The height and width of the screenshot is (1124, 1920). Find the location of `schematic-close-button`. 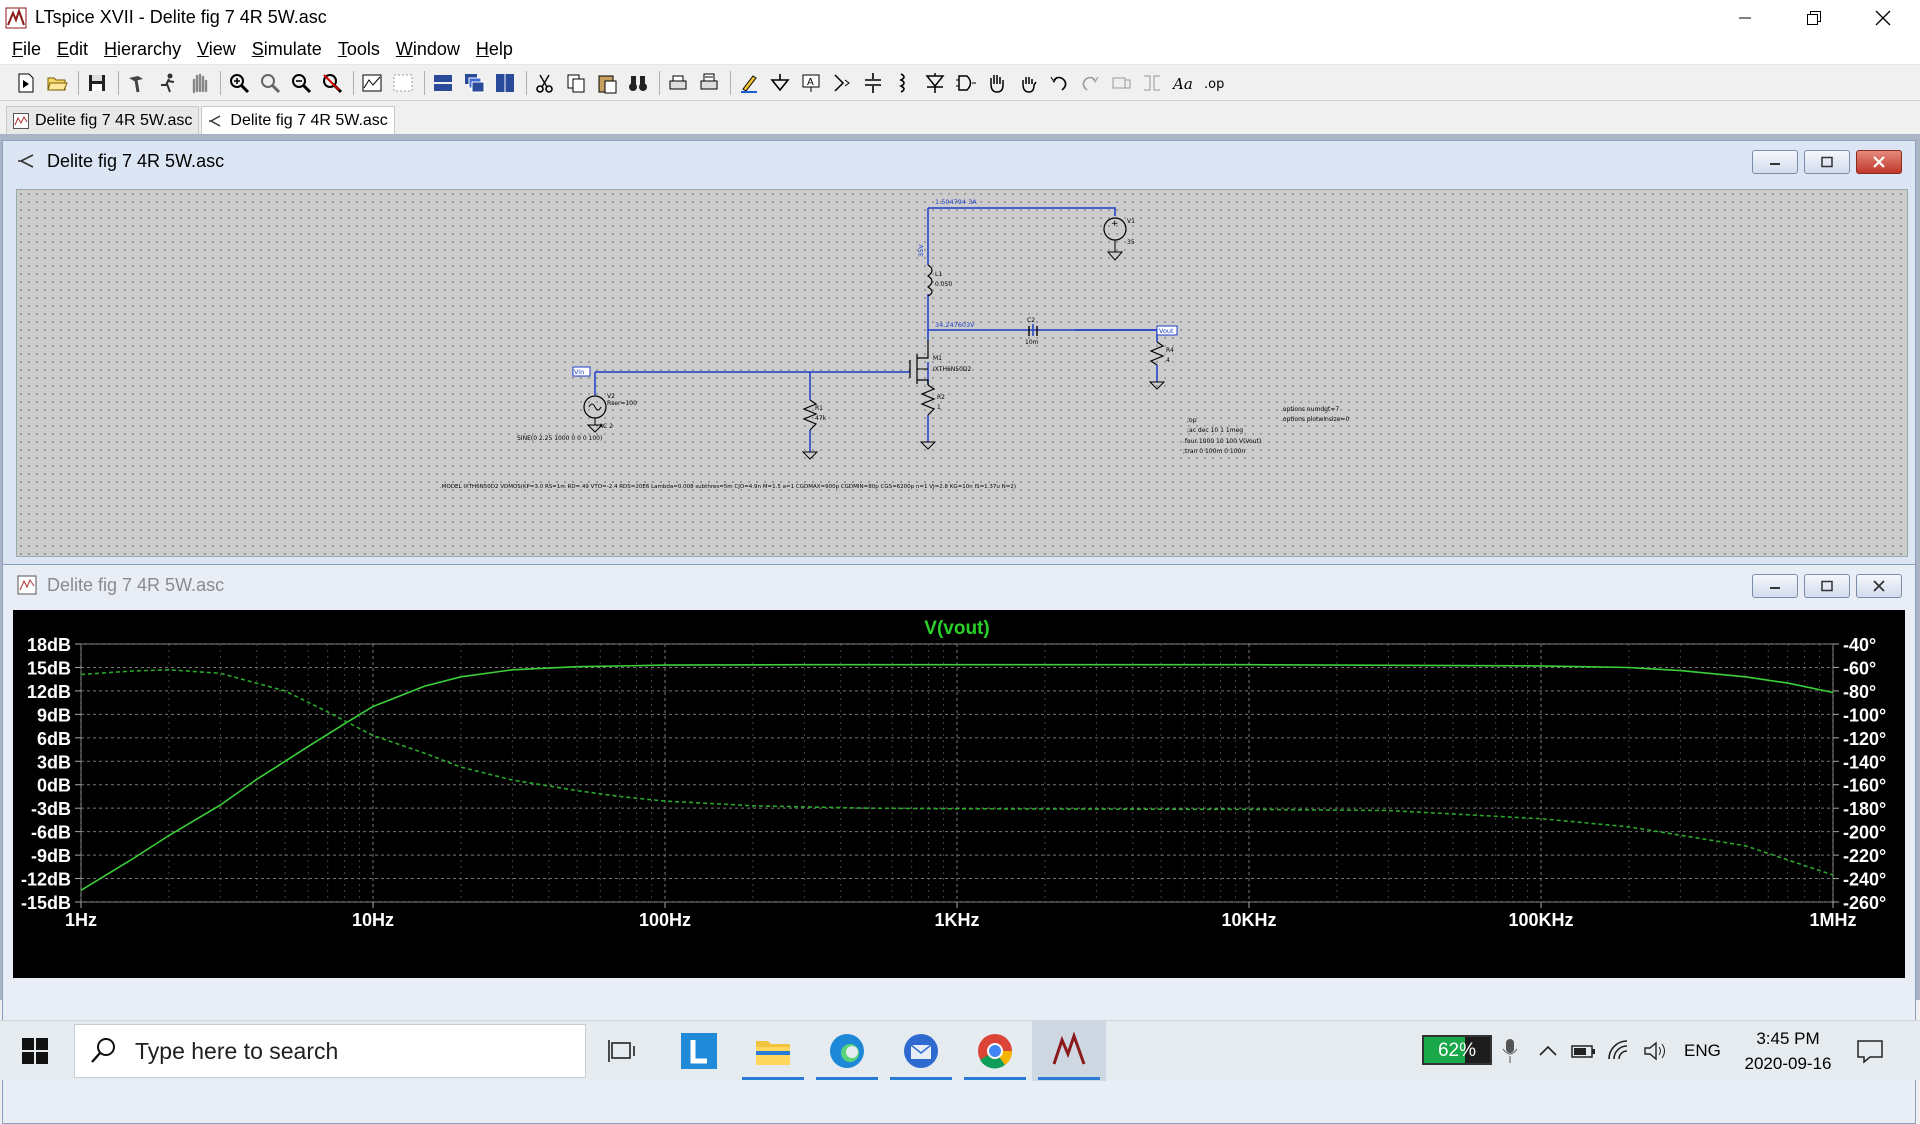

schematic-close-button is located at coordinates (1879, 162).